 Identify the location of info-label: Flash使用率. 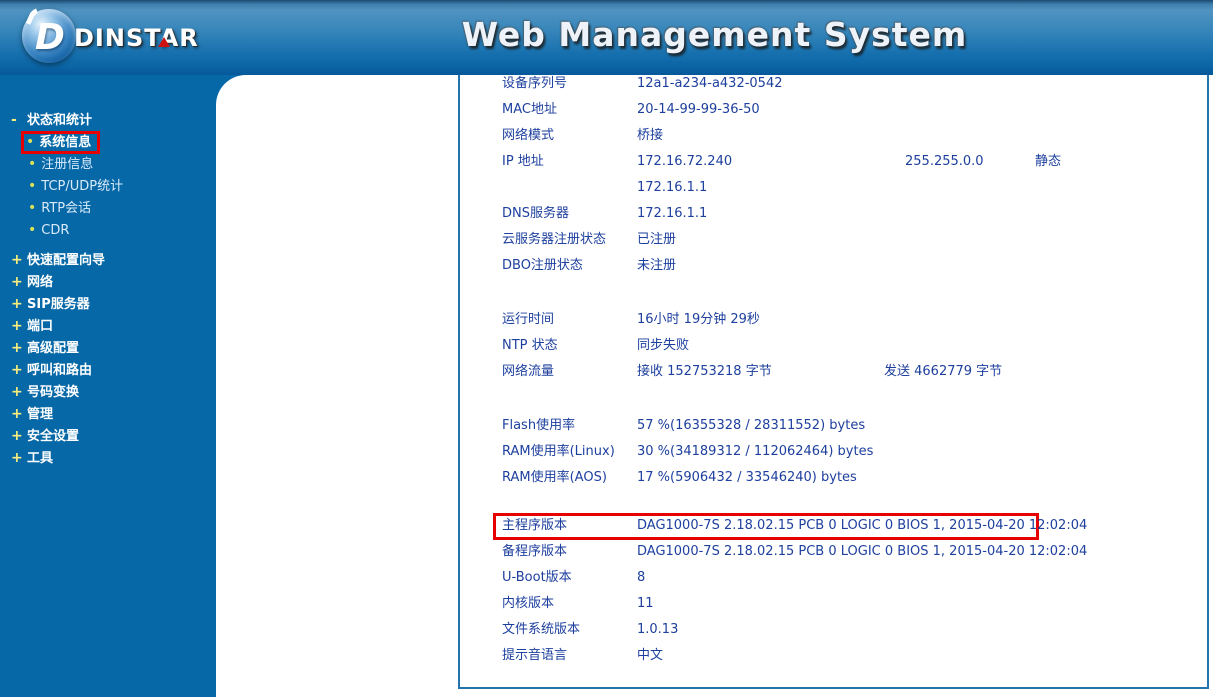
(539, 425).